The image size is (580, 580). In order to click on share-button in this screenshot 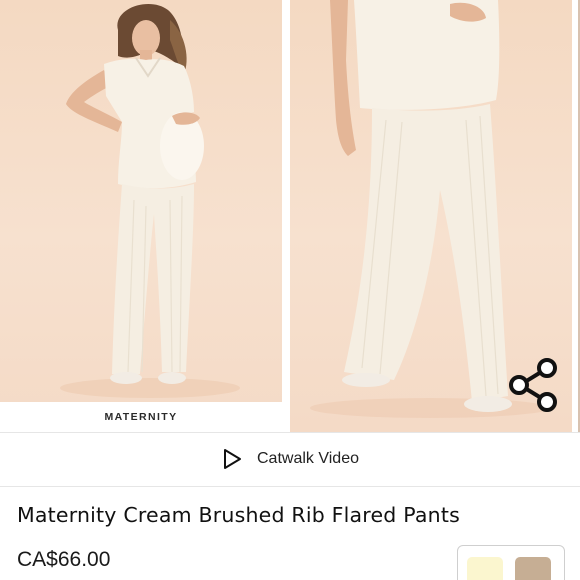, I will do `click(534, 385)`.